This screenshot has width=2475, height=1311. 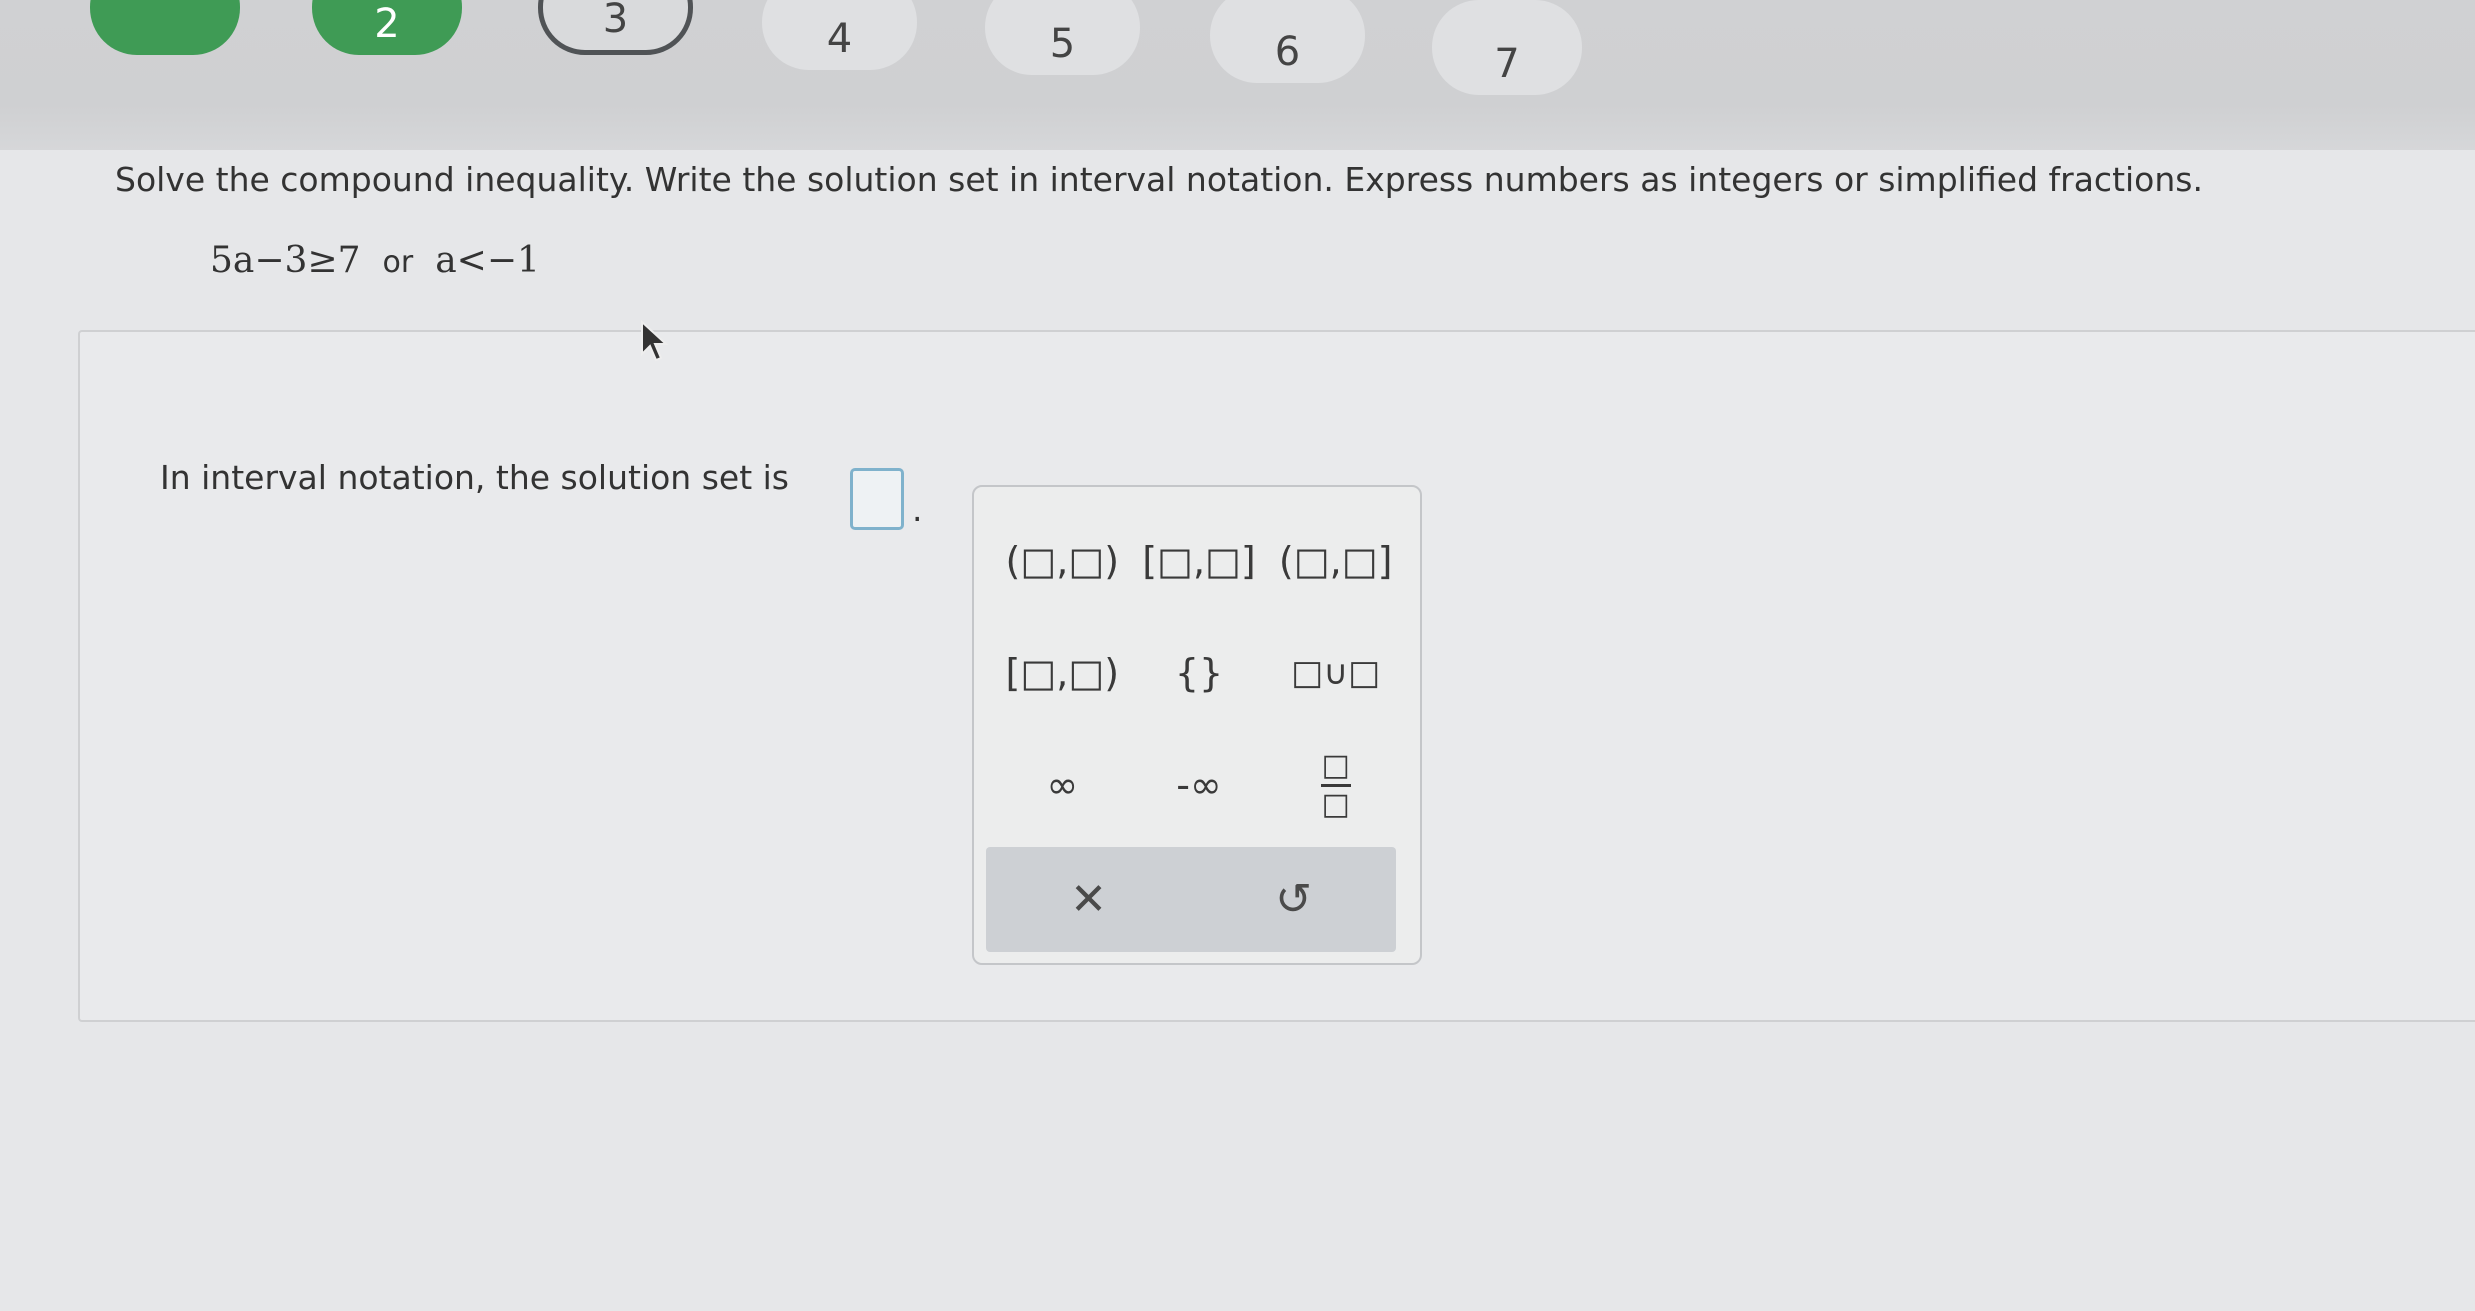 I want to click on union-button: □∪□, so click(x=1335, y=673).